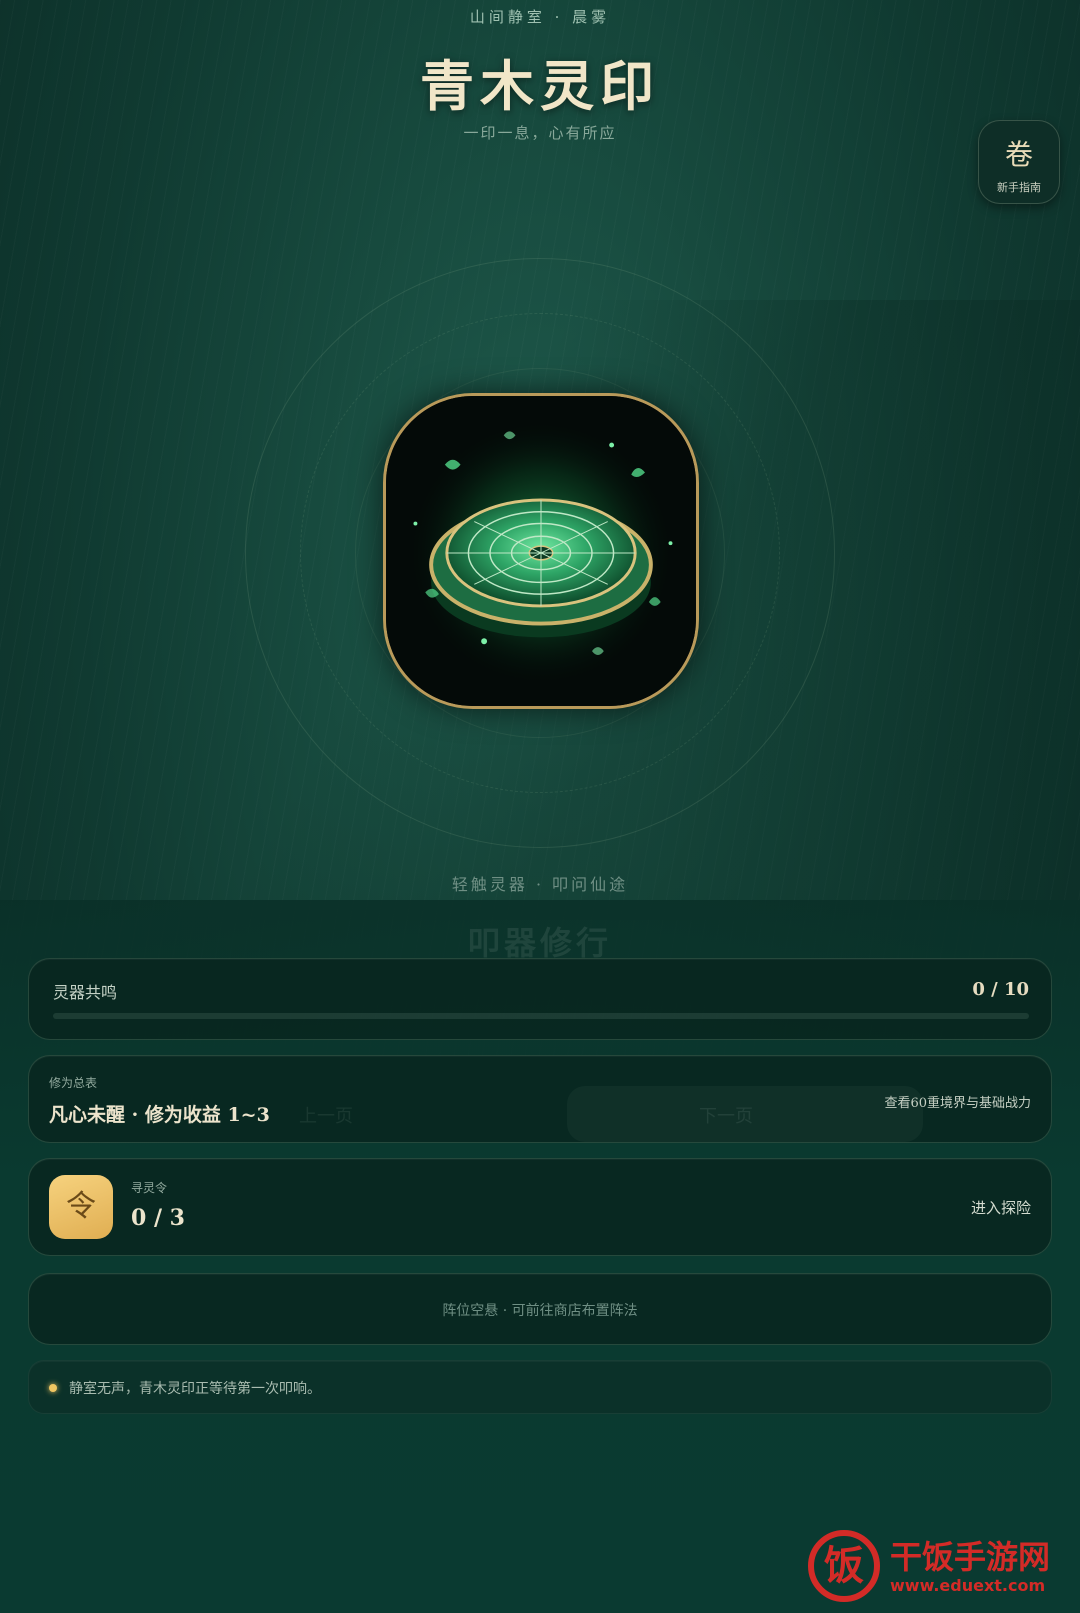 The height and width of the screenshot is (1613, 1080). I want to click on resonance-panel: 灵器共鸣 0 / 10, so click(540, 999).